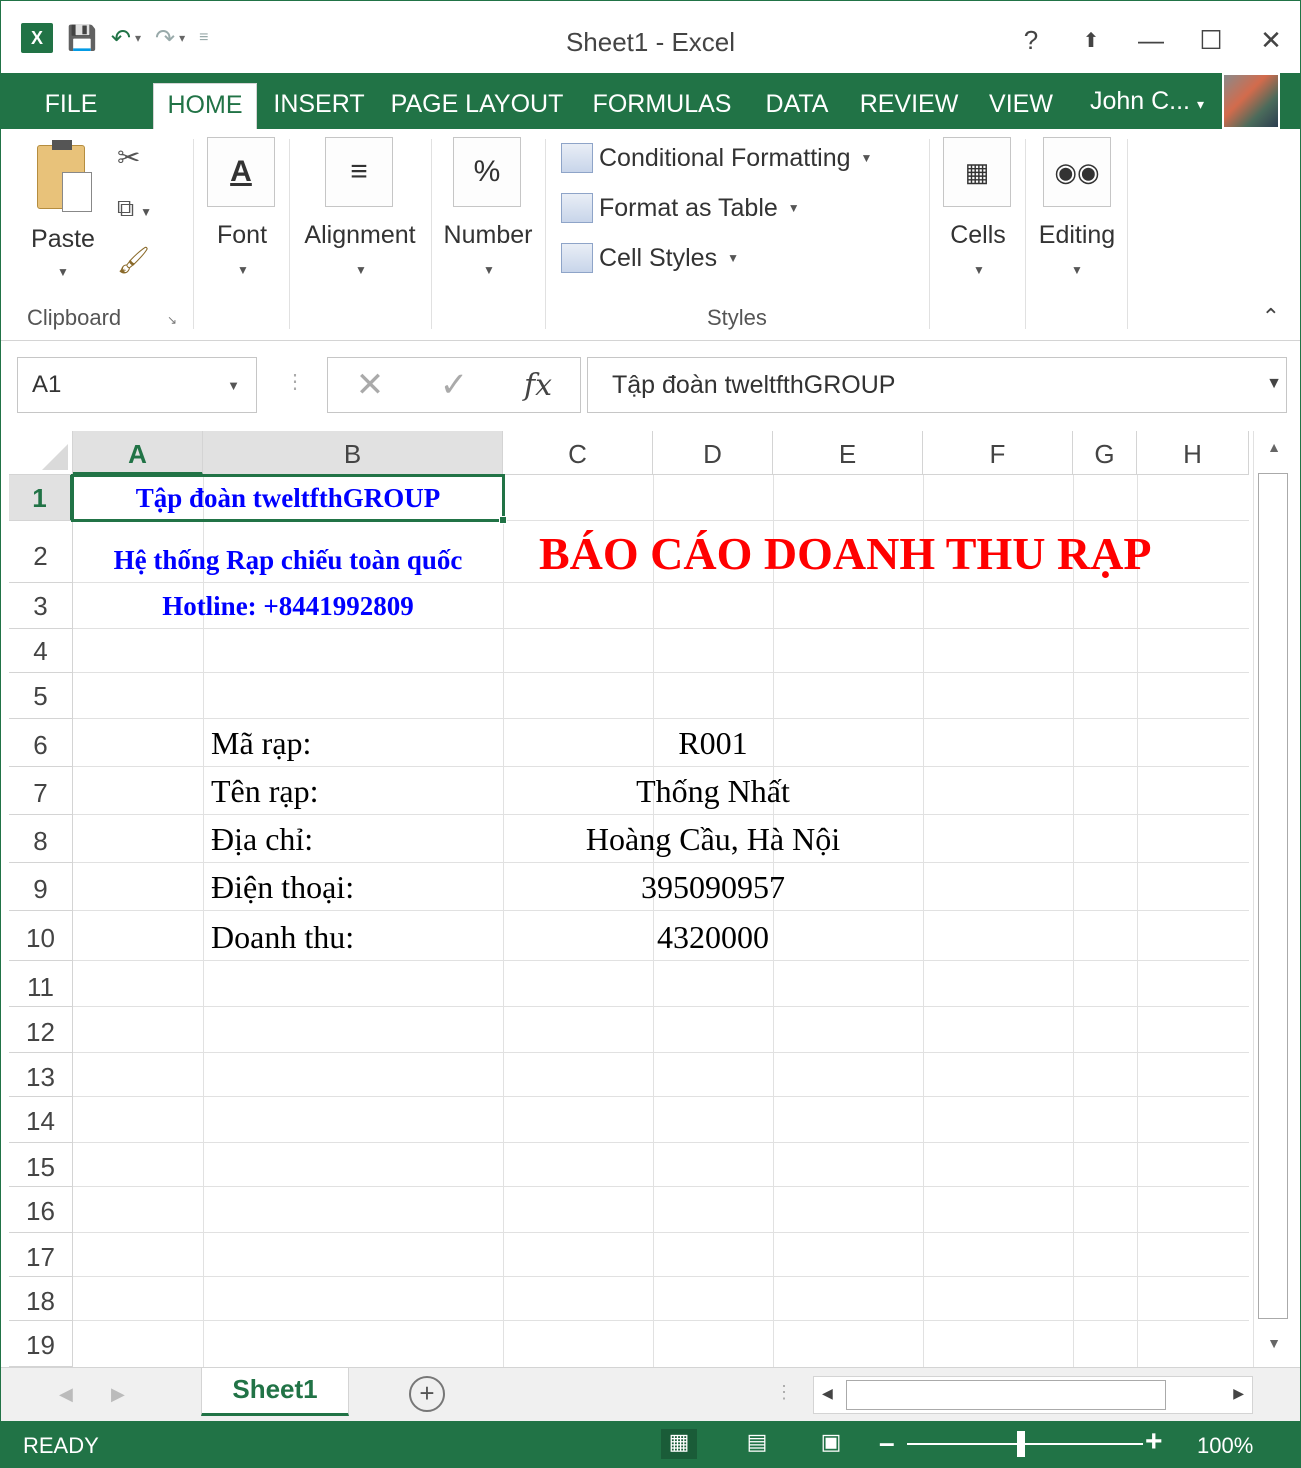 The image size is (1301, 1468). I want to click on tab-view: VIEW, so click(1021, 106).